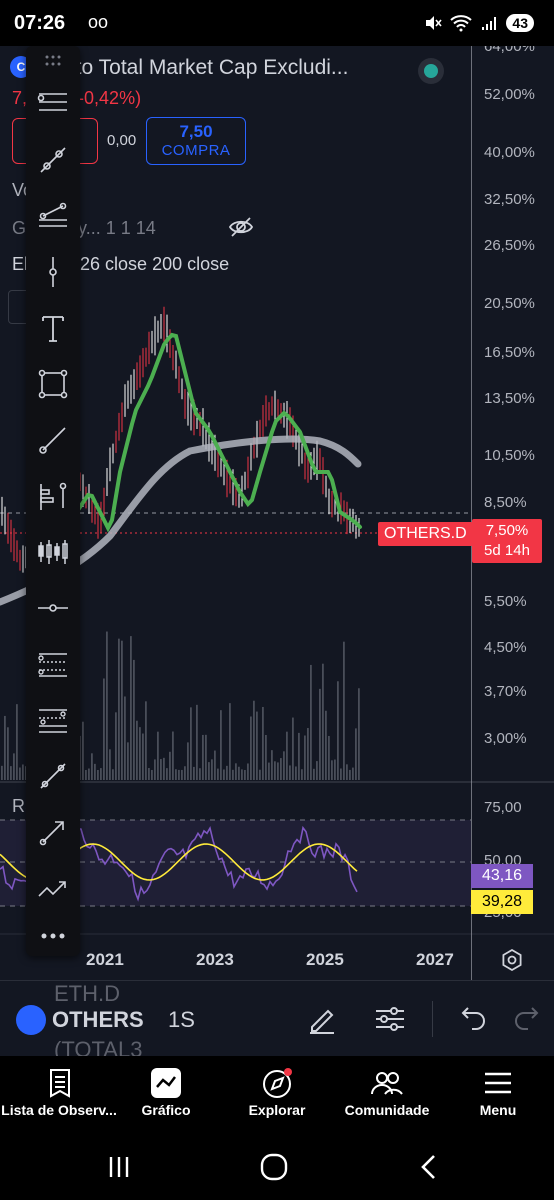  Describe the element at coordinates (471, 513) in the screenshot. I see `price-axis-border` at that location.